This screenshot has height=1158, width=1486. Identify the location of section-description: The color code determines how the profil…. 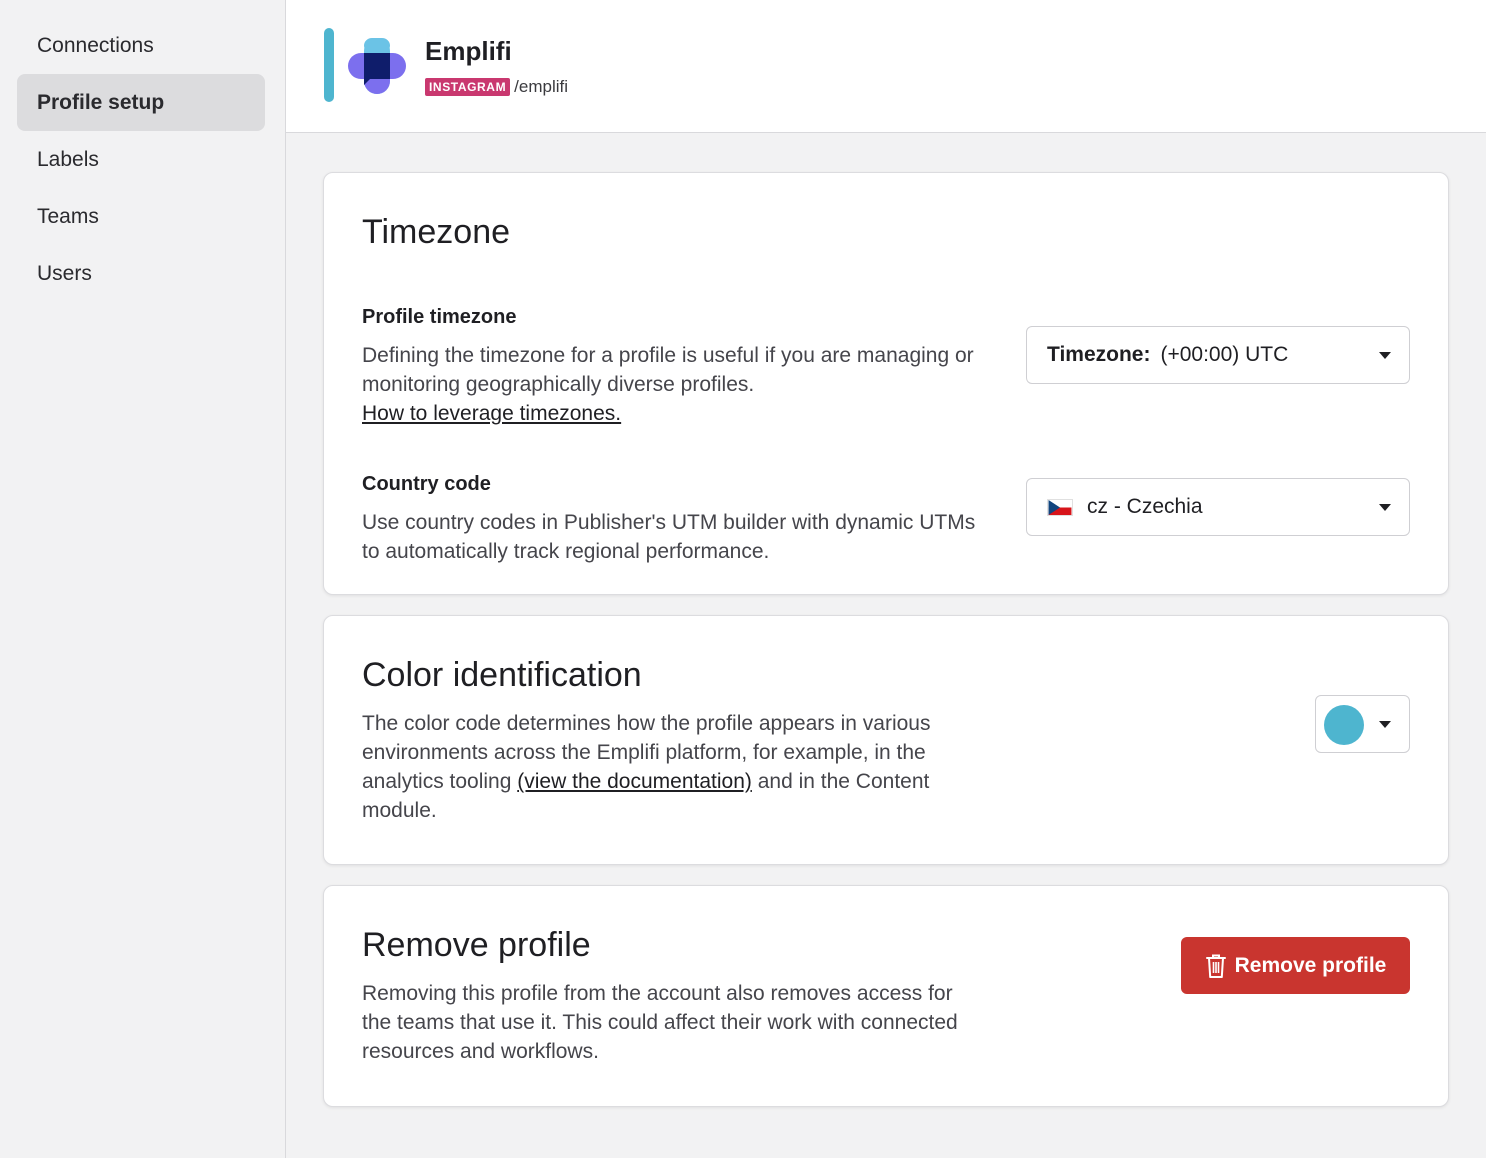
(669, 767).